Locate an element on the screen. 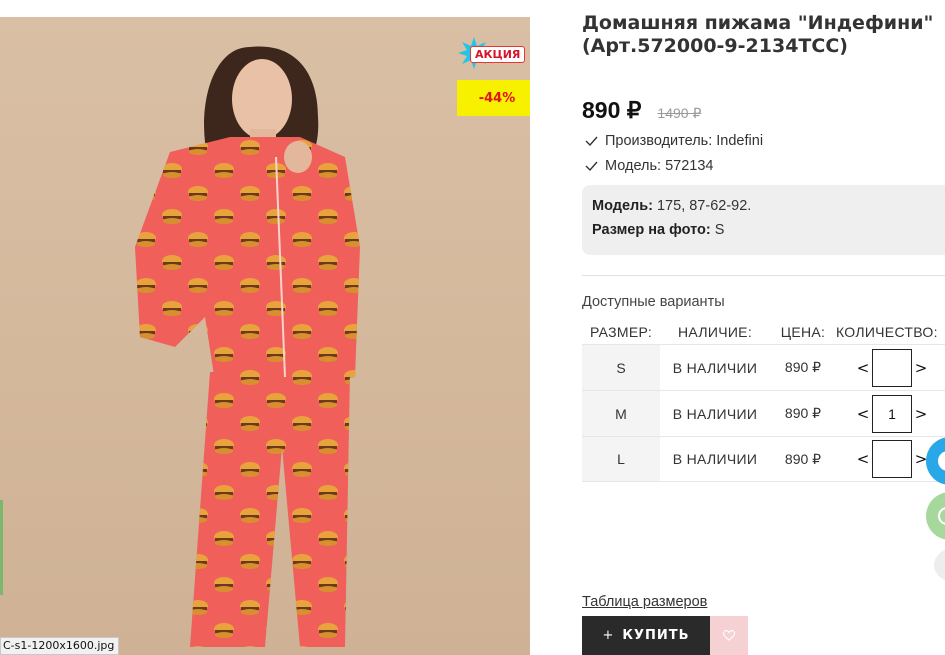  property-text: Модель: 572134 is located at coordinates (659, 165).